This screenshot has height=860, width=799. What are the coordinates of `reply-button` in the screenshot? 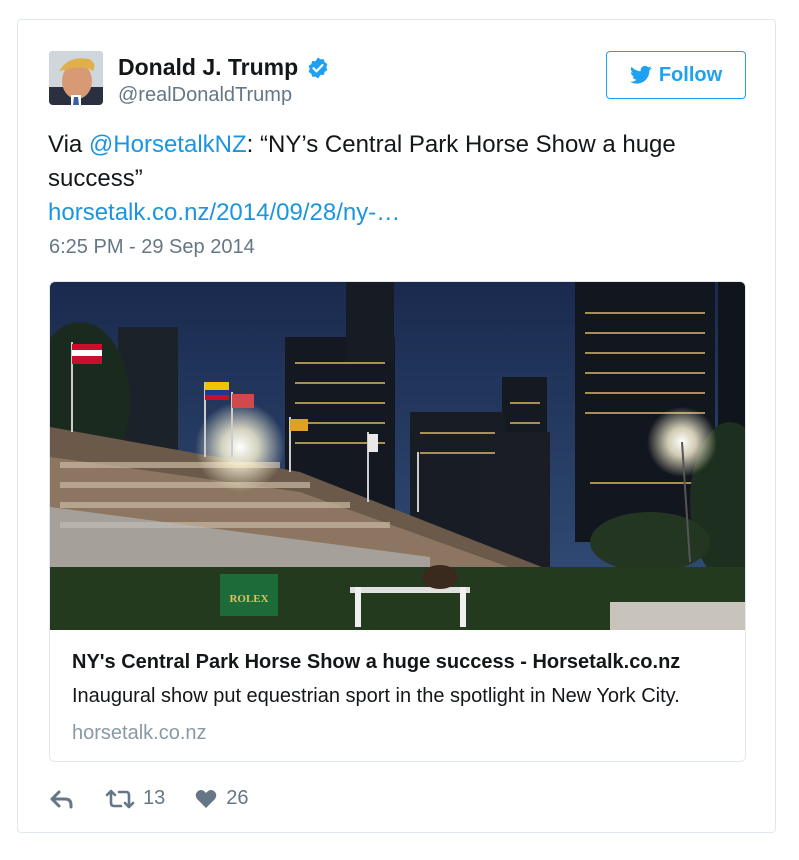 It's located at (62, 799).